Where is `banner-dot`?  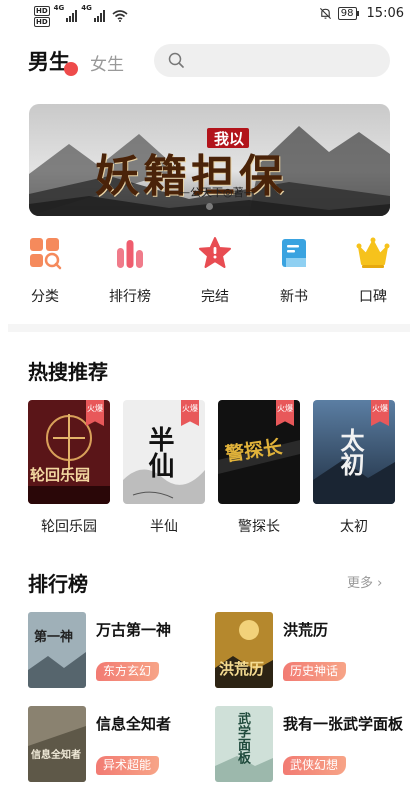 banner-dot is located at coordinates (209, 206).